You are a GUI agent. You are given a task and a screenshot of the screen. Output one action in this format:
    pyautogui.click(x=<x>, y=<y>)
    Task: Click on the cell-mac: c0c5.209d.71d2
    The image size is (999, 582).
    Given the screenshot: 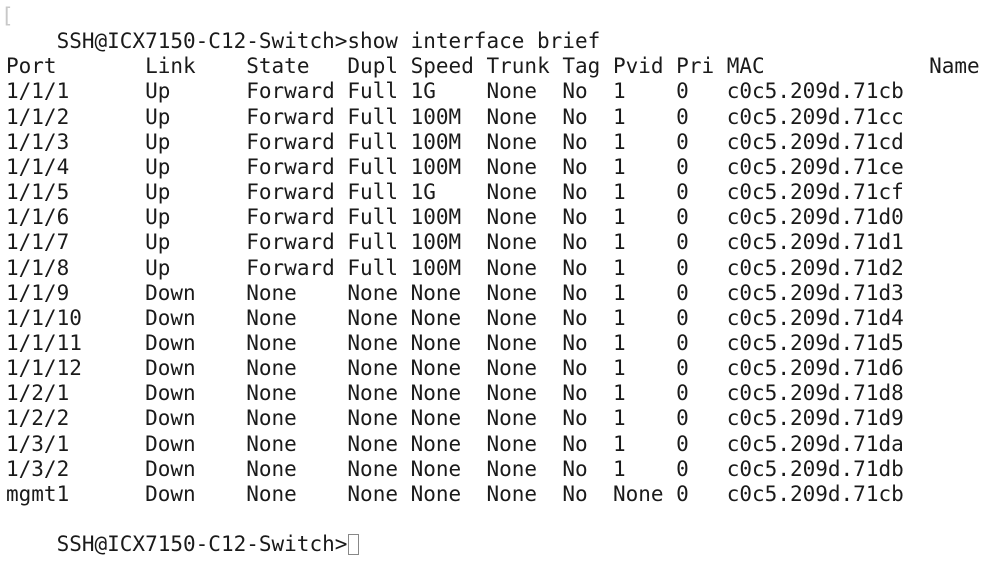 What is the action you would take?
    pyautogui.click(x=815, y=267)
    